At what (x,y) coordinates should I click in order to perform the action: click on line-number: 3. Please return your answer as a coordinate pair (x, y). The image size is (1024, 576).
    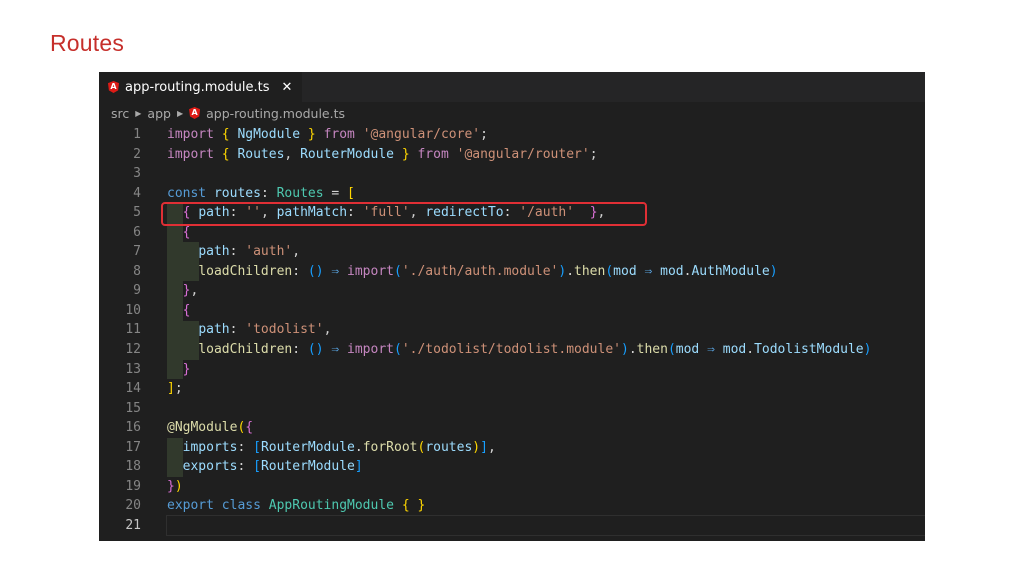
    Looking at the image, I should click on (137, 174).